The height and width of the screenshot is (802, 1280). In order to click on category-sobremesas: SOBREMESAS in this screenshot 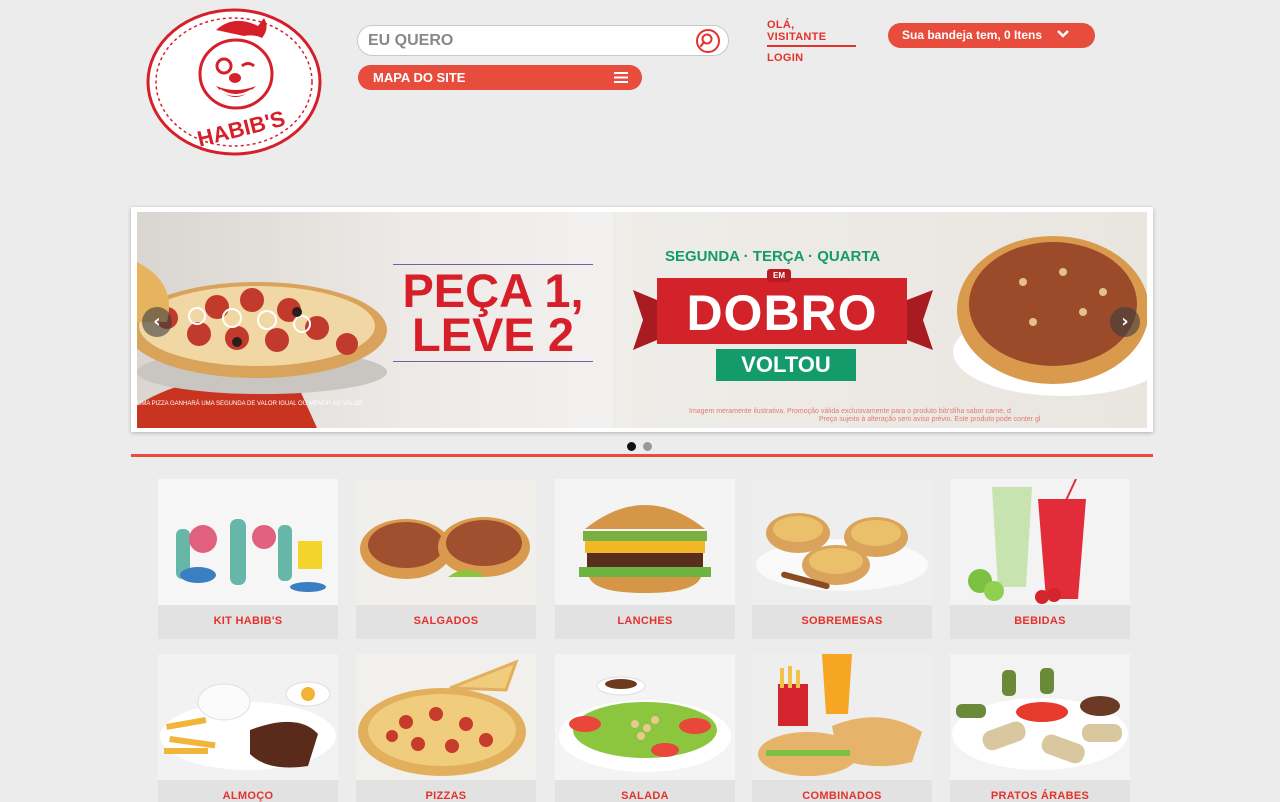, I will do `click(842, 559)`.